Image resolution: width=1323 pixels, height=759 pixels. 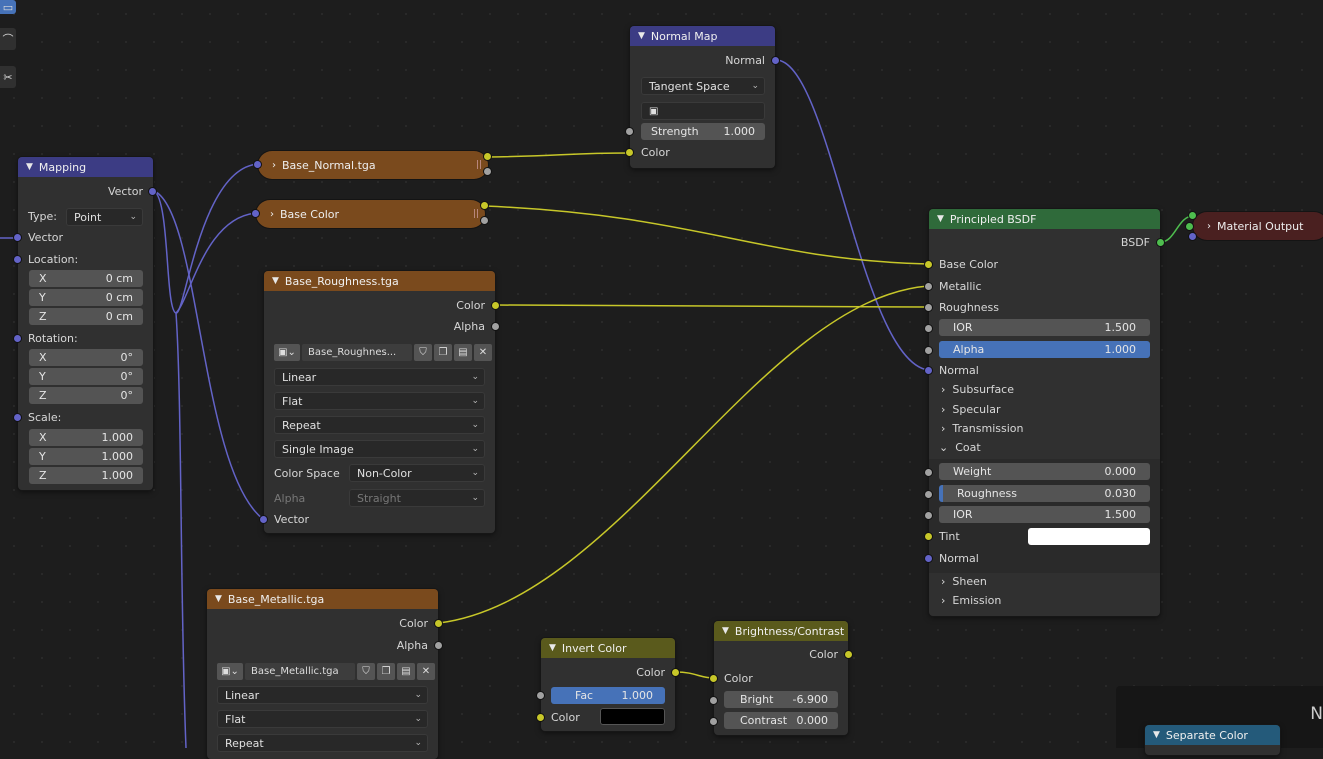 What do you see at coordinates (479, 165) in the screenshot?
I see `grip-icon: ||` at bounding box center [479, 165].